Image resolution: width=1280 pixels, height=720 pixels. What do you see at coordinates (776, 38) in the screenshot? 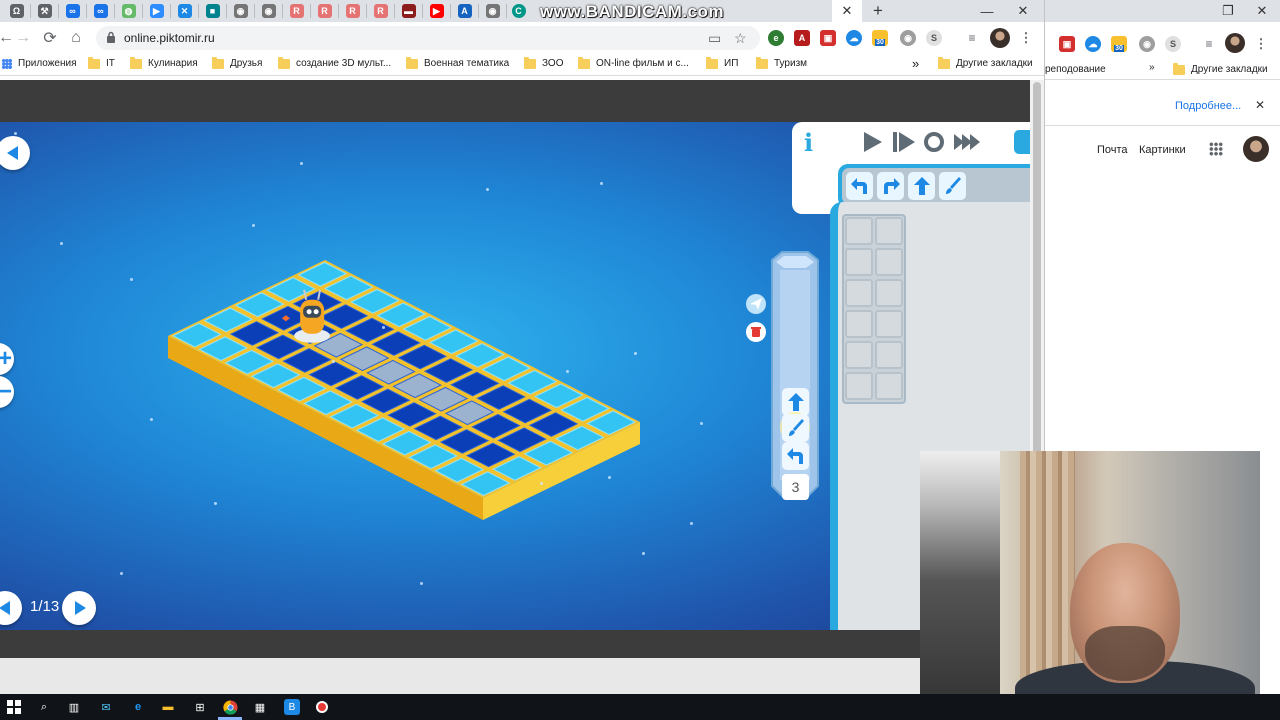
I see `evernote-icon: e` at bounding box center [776, 38].